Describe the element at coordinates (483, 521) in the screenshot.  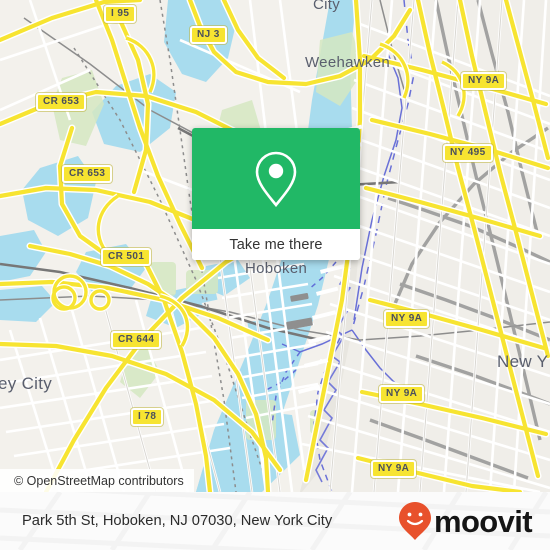
I see `moovit-wordmark: moovit` at that location.